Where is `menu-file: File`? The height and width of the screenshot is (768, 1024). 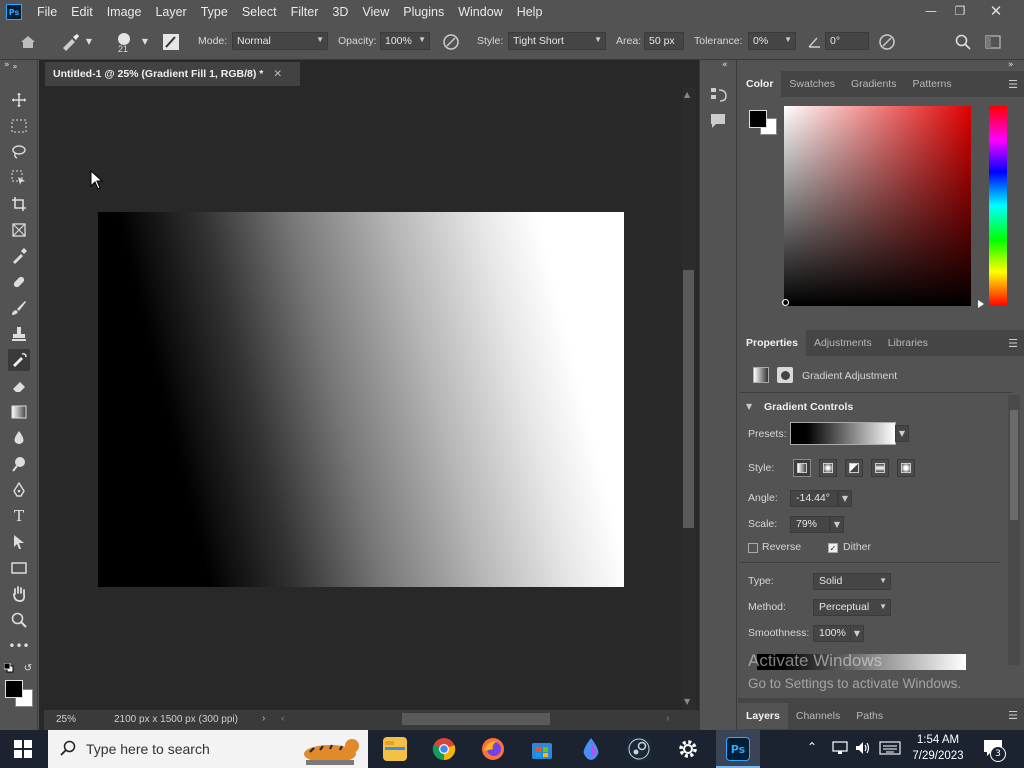 menu-file: File is located at coordinates (47, 12).